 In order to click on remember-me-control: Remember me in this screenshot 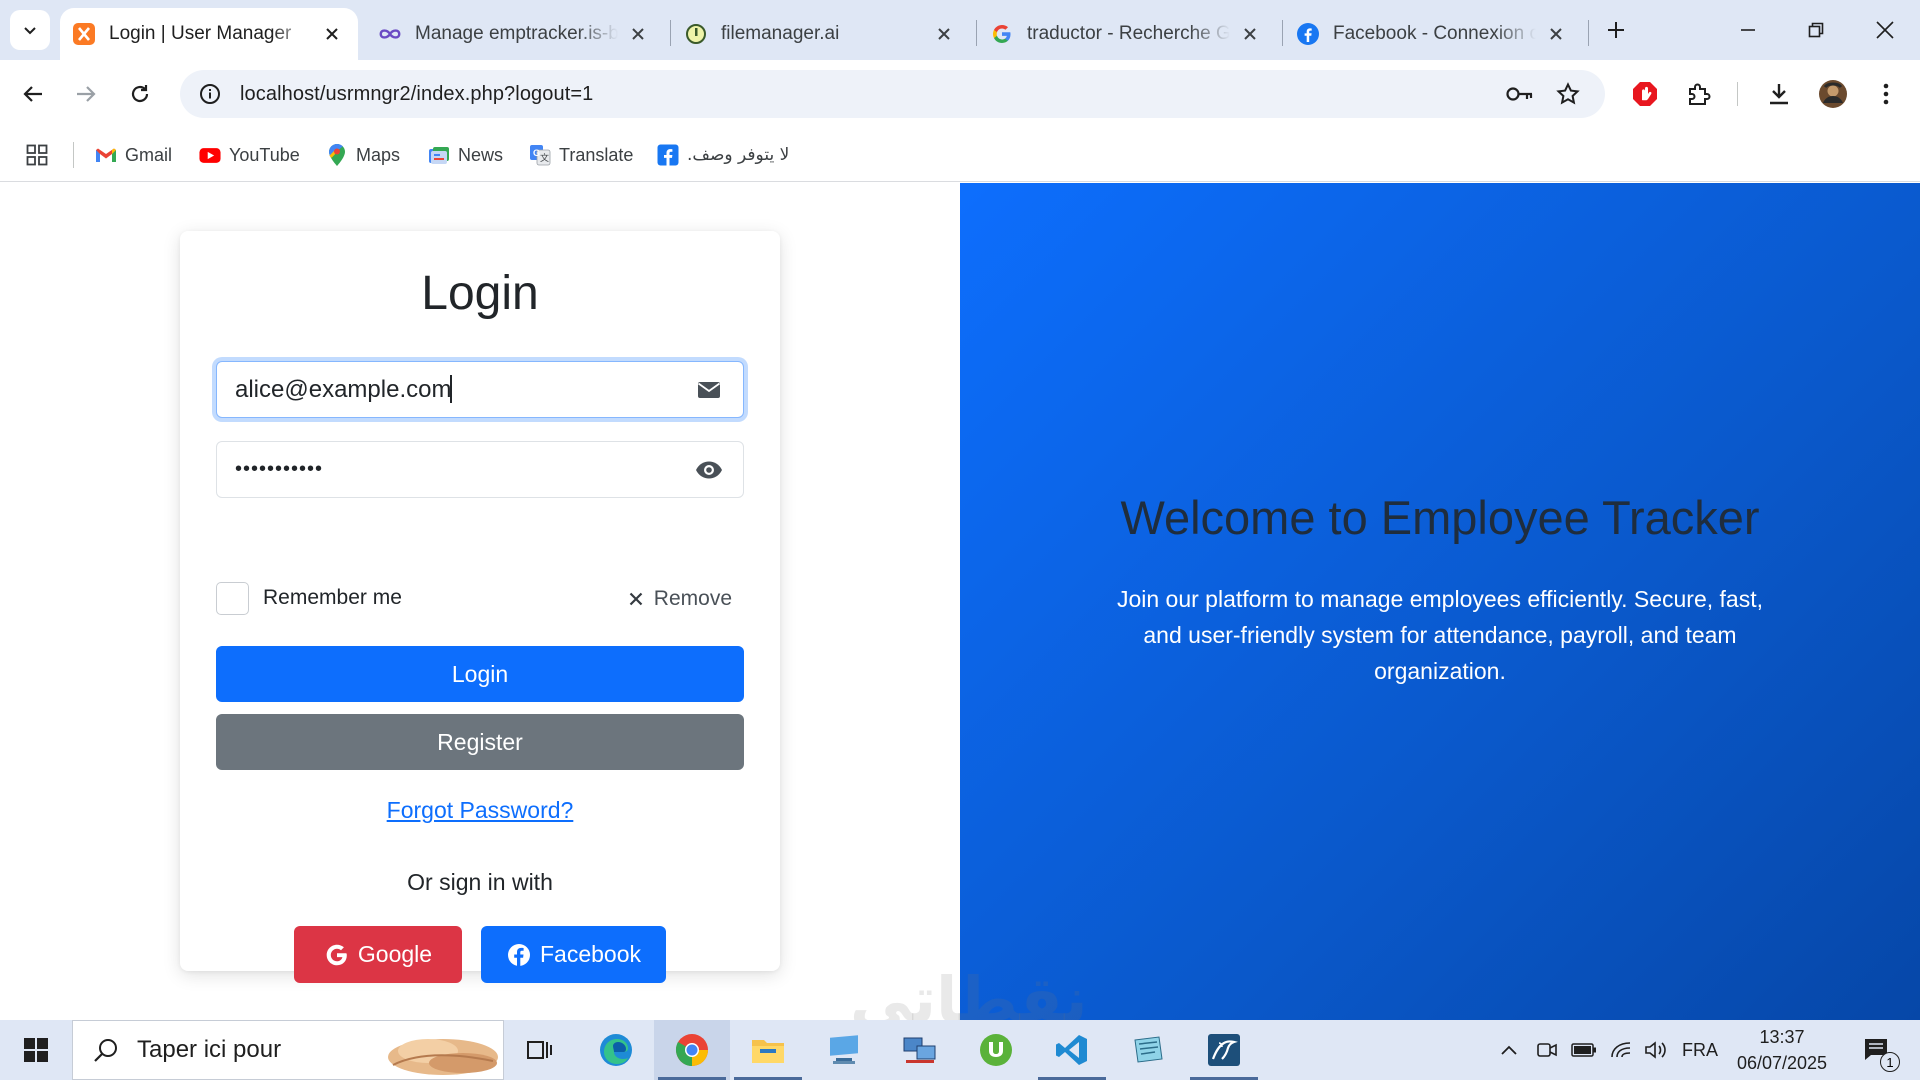, I will do `click(309, 598)`.